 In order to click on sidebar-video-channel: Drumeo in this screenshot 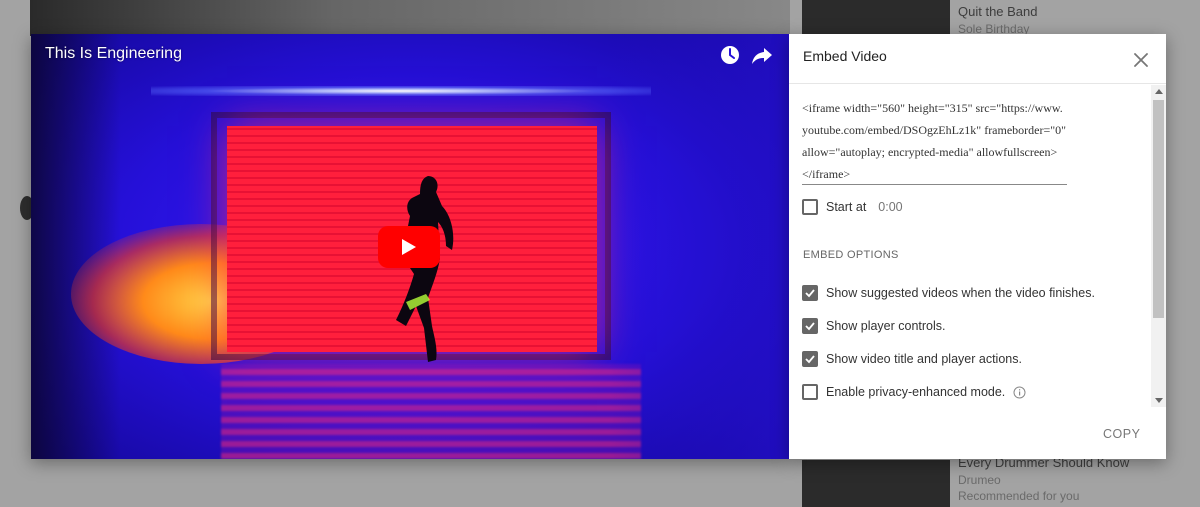, I will do `click(979, 480)`.